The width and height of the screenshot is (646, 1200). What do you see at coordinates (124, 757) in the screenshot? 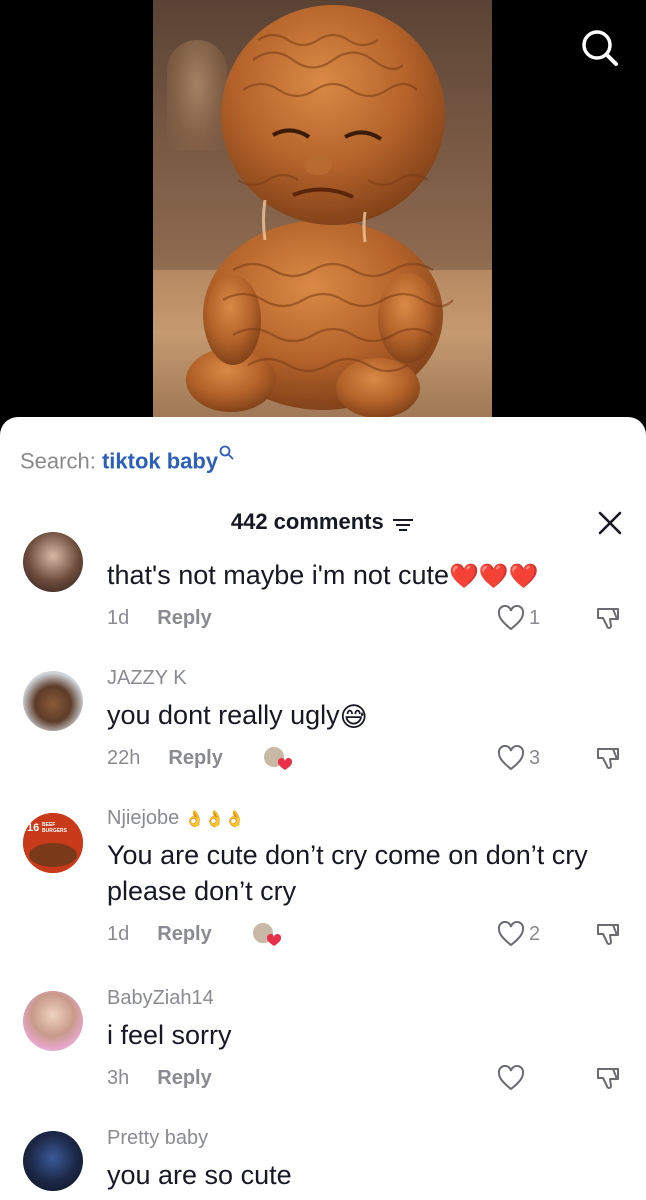
I see `comment-time: 22h` at bounding box center [124, 757].